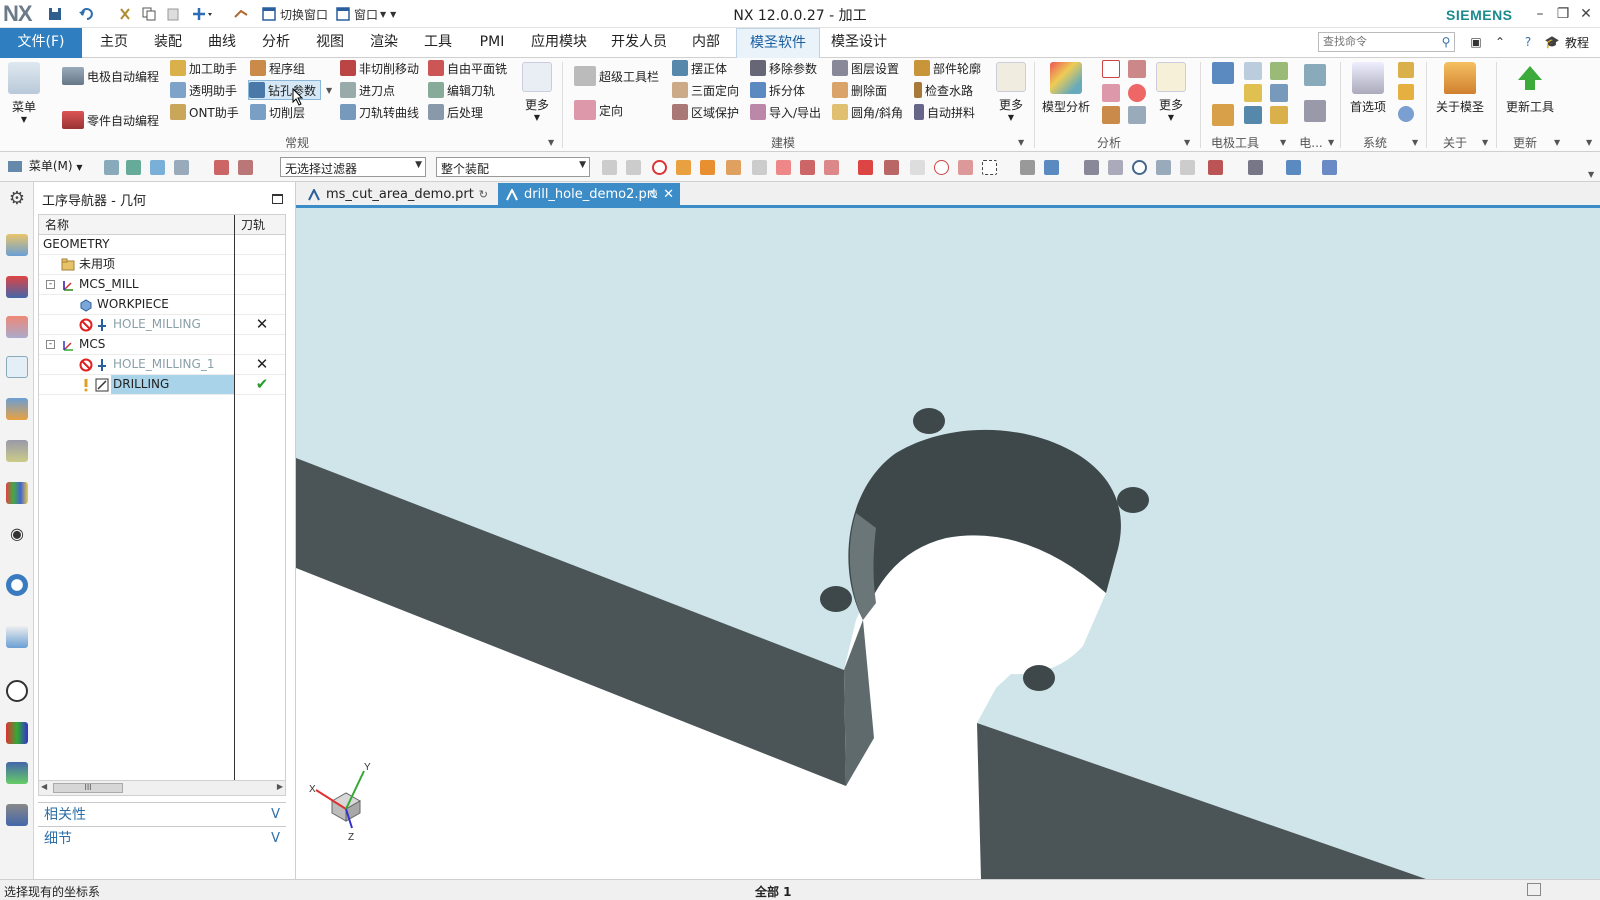  Describe the element at coordinates (1557, 142) in the screenshot. I see `group-update-dropdown-icon: ▼` at that location.